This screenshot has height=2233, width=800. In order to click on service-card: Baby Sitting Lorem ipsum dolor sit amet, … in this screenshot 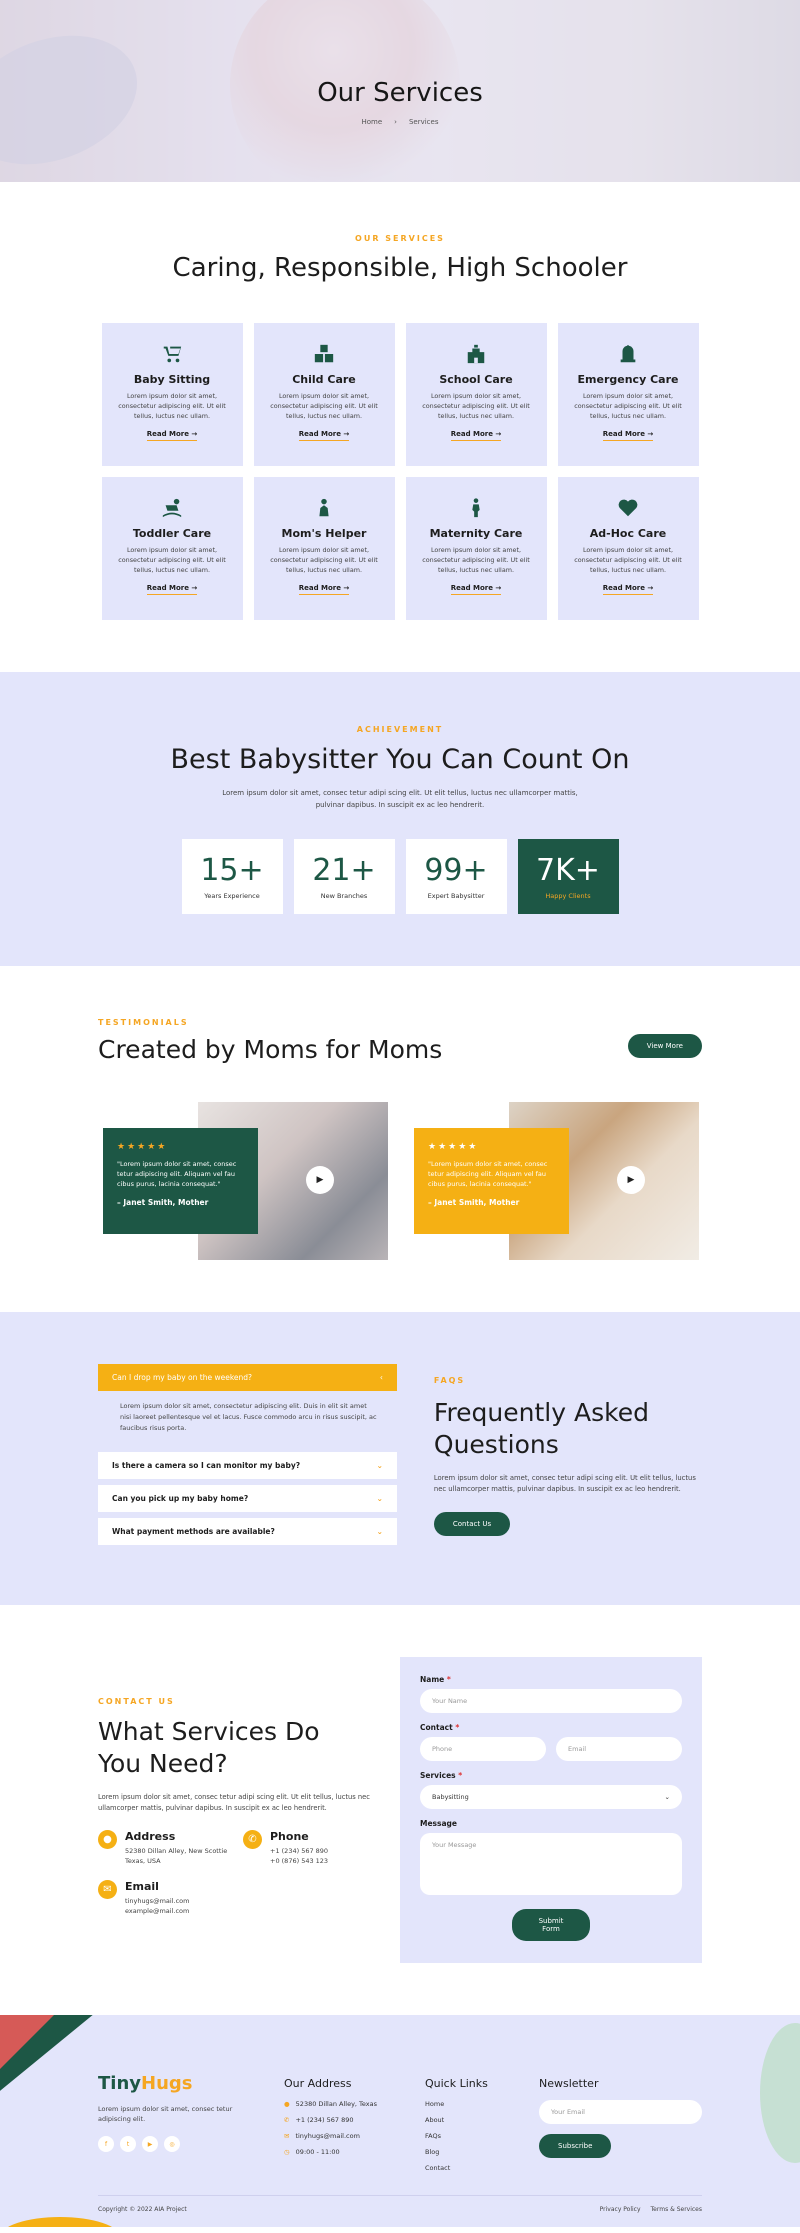, I will do `click(172, 394)`.